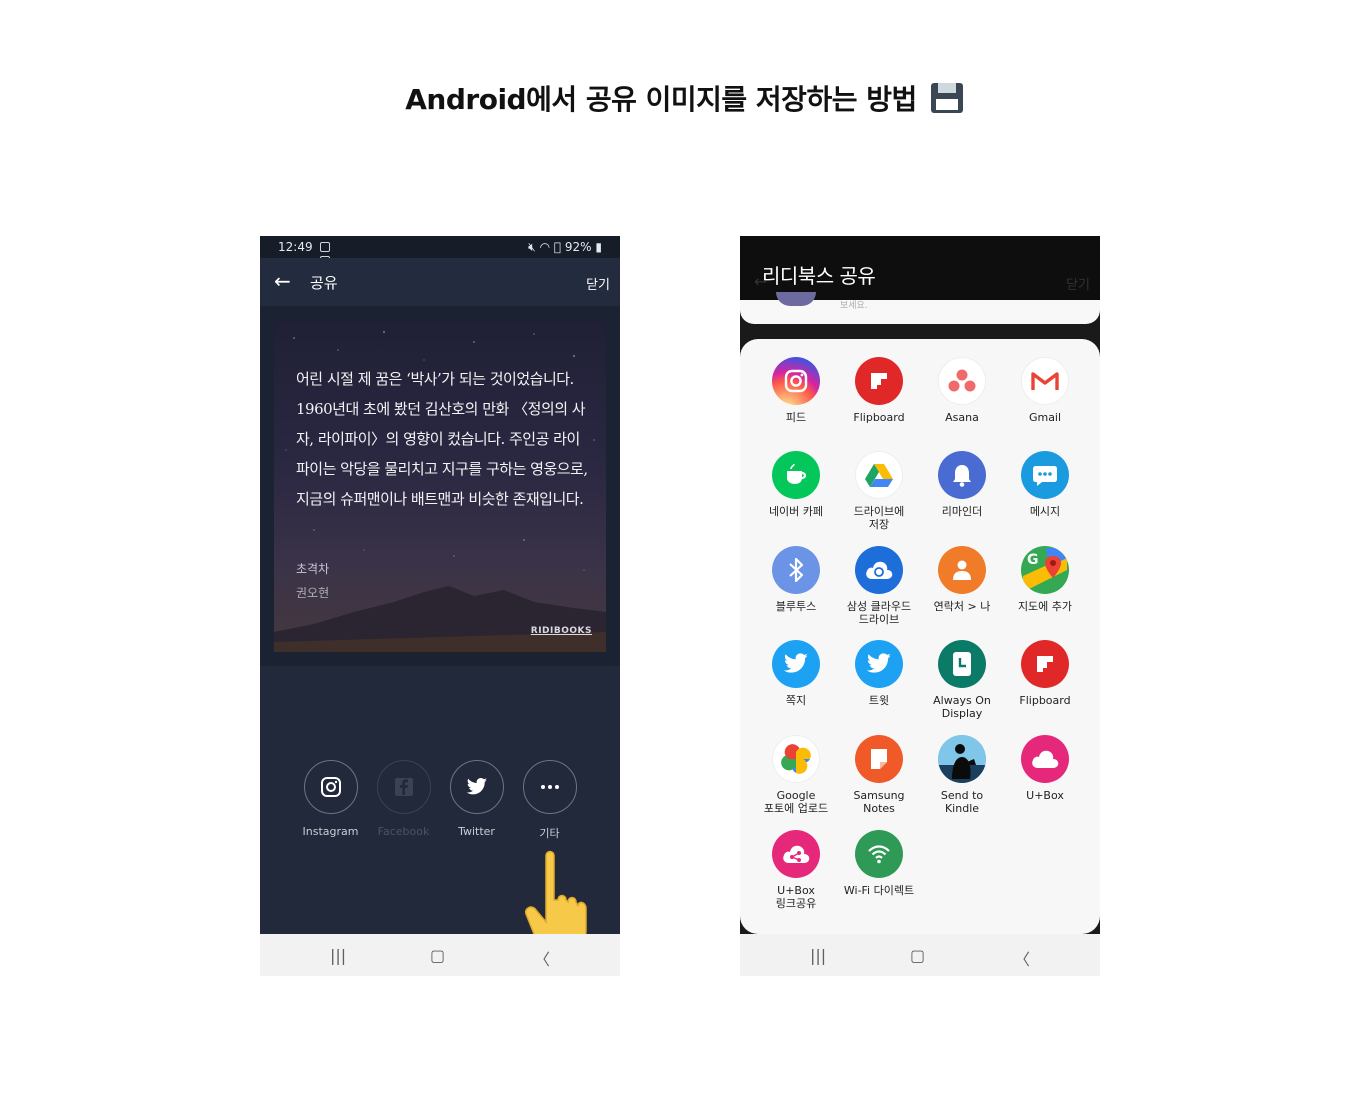  What do you see at coordinates (962, 664) in the screenshot?
I see `clock-icon` at bounding box center [962, 664].